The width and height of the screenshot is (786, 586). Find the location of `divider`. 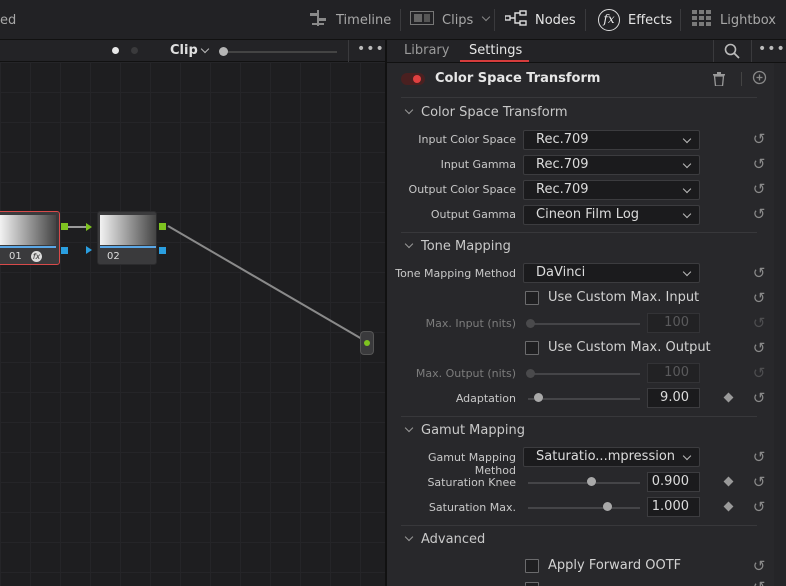

divider is located at coordinates (579, 525).